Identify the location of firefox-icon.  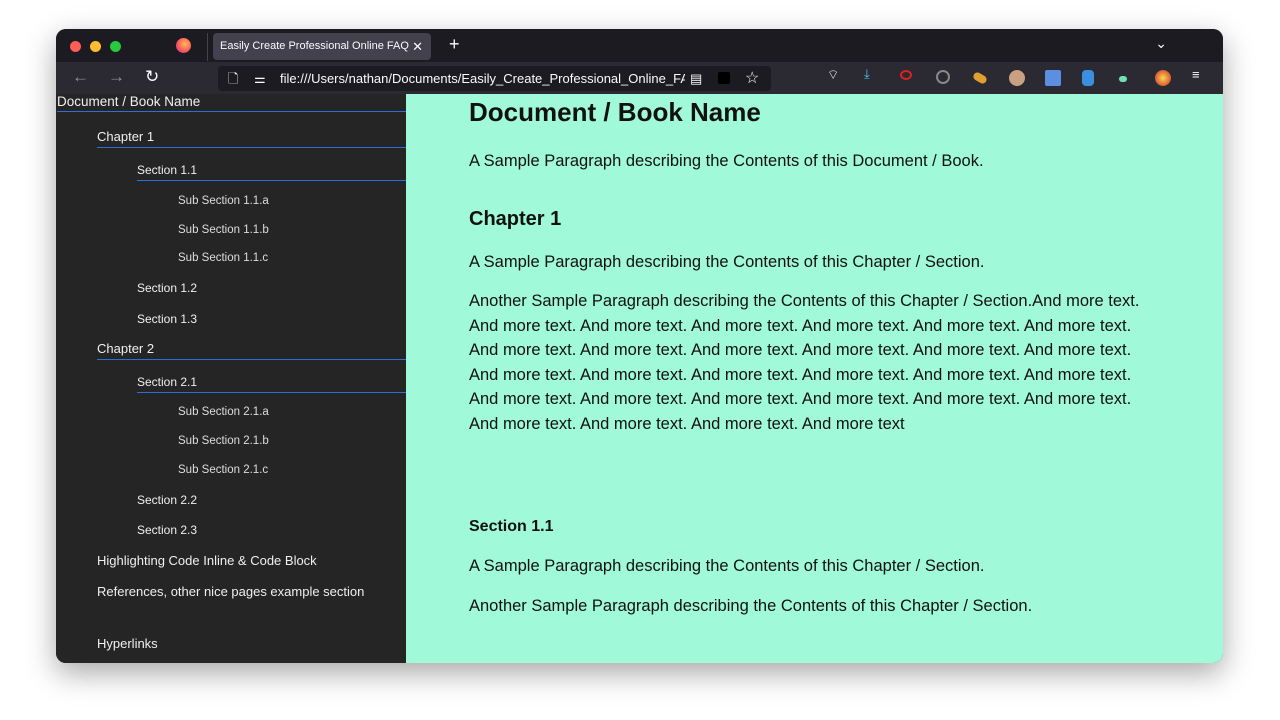
(183, 45).